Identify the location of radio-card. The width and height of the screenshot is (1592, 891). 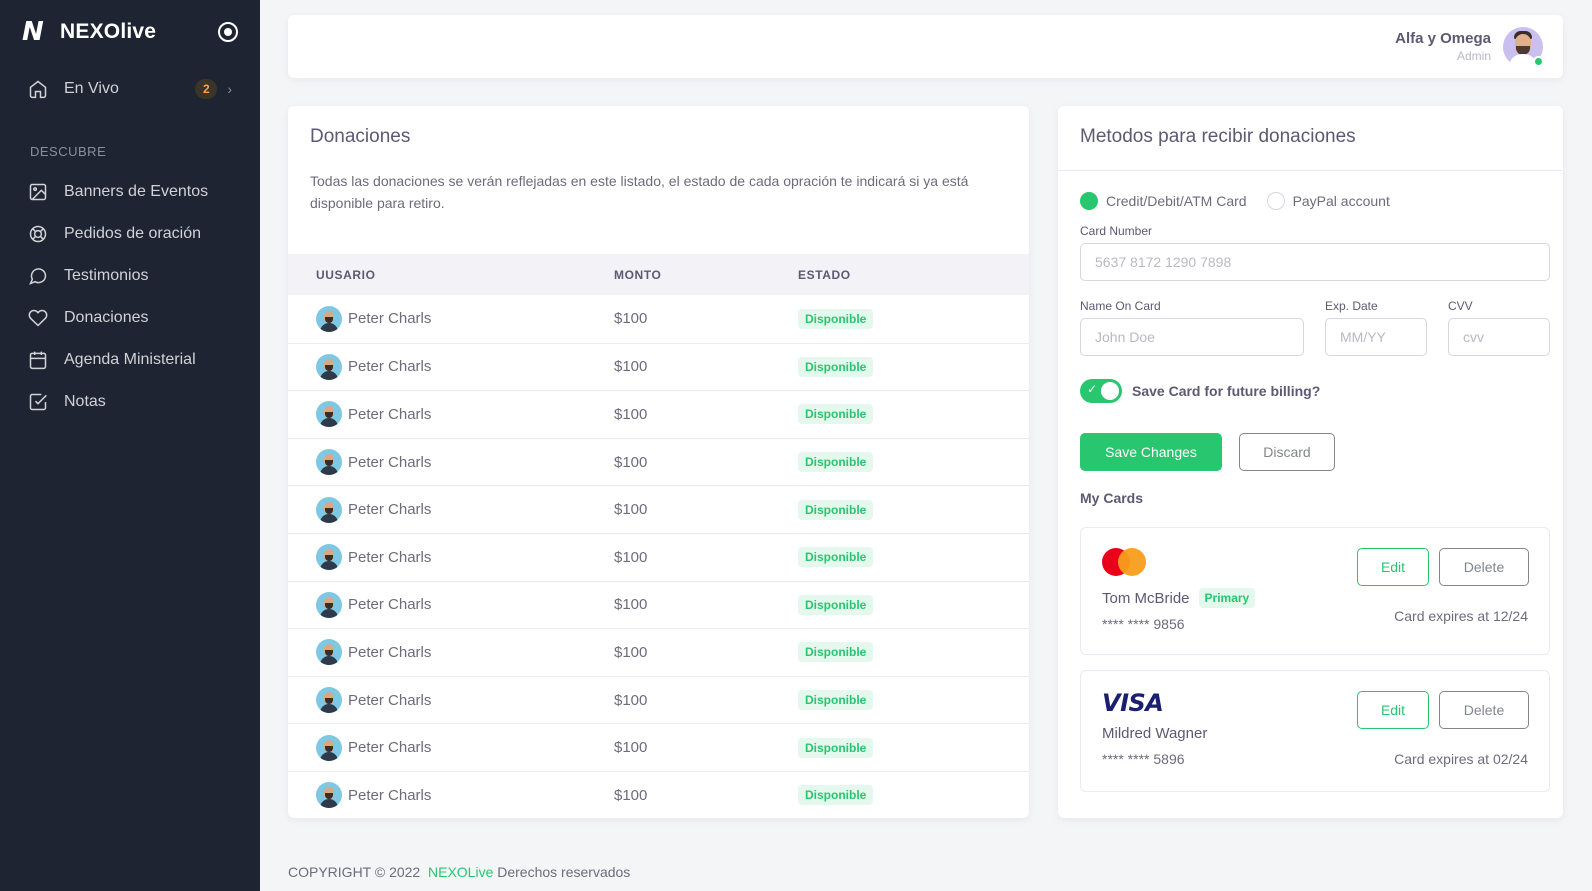
(1089, 201).